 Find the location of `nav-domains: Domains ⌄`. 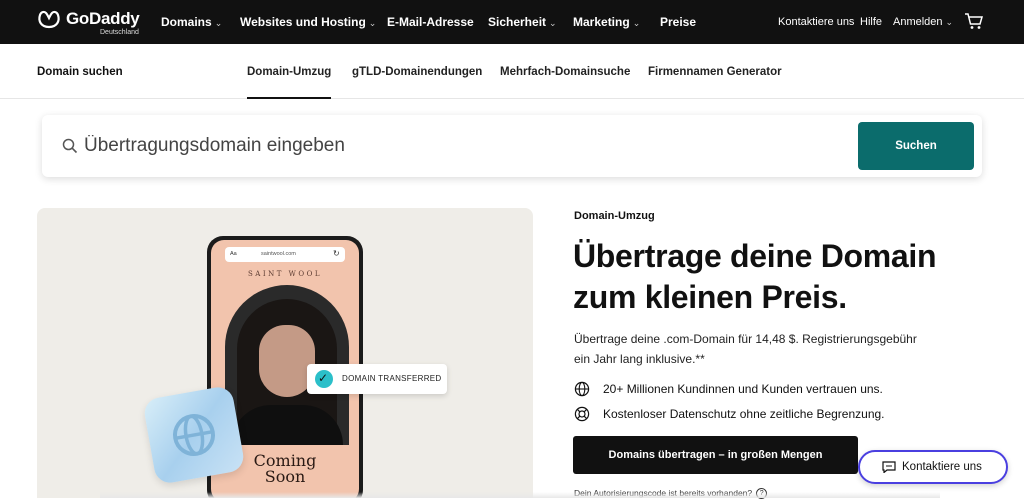

nav-domains: Domains ⌄ is located at coordinates (191, 22).